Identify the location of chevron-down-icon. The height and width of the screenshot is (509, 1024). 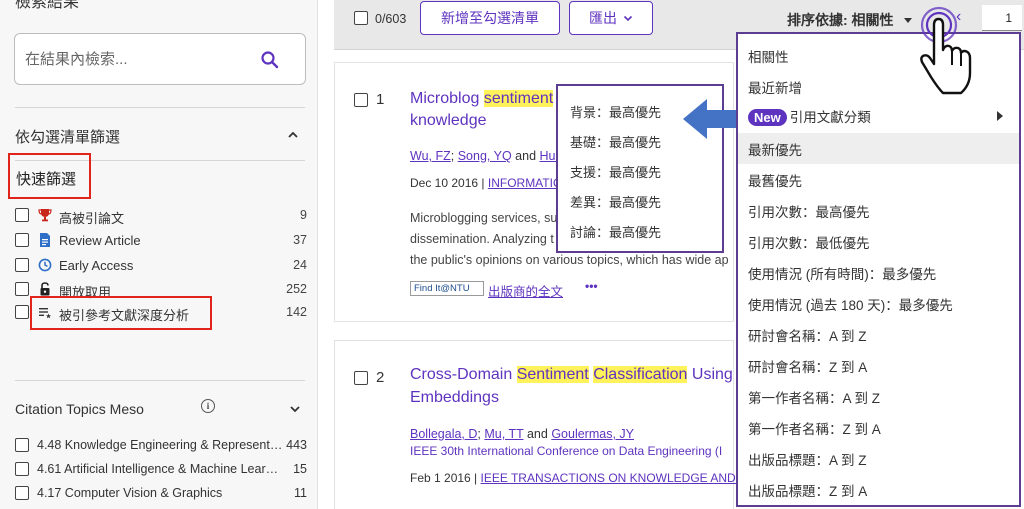
(295, 409).